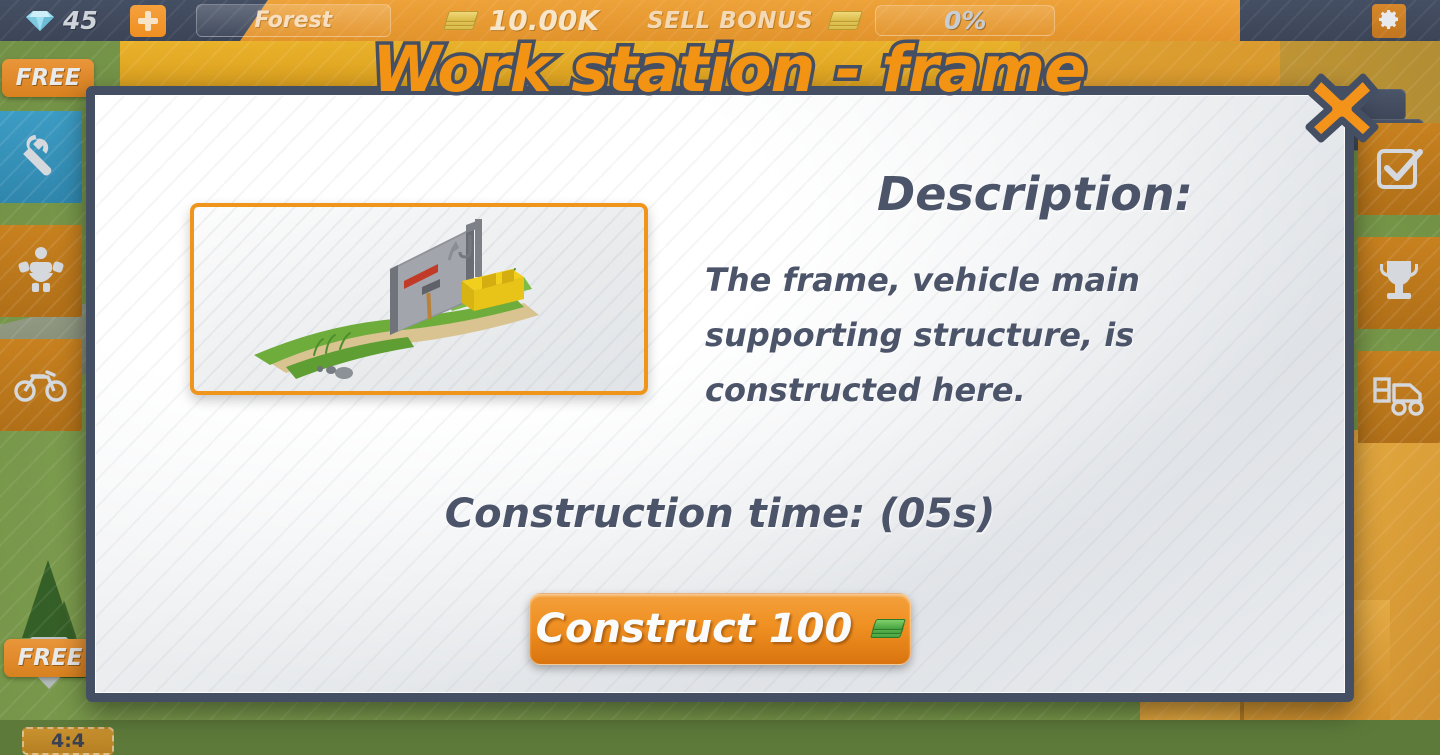  I want to click on left-sidebar: FREE, so click(41, 247).